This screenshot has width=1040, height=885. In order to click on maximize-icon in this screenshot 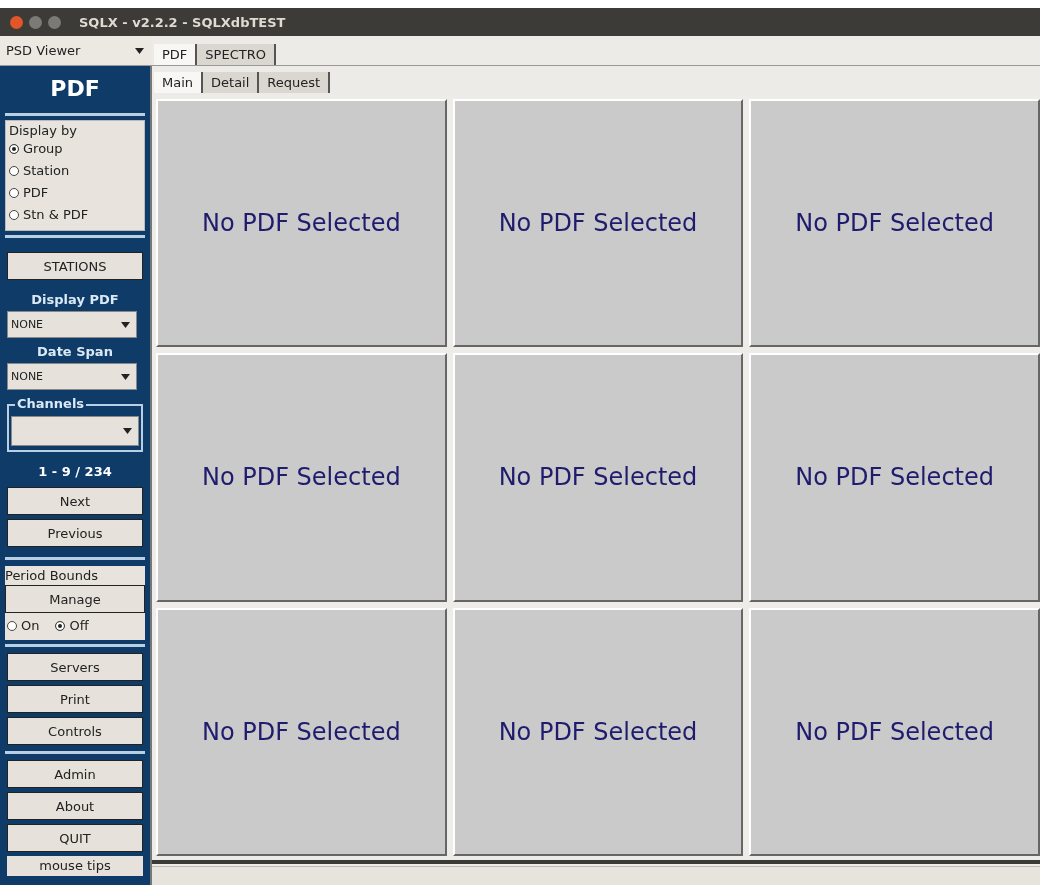, I will do `click(54, 22)`.